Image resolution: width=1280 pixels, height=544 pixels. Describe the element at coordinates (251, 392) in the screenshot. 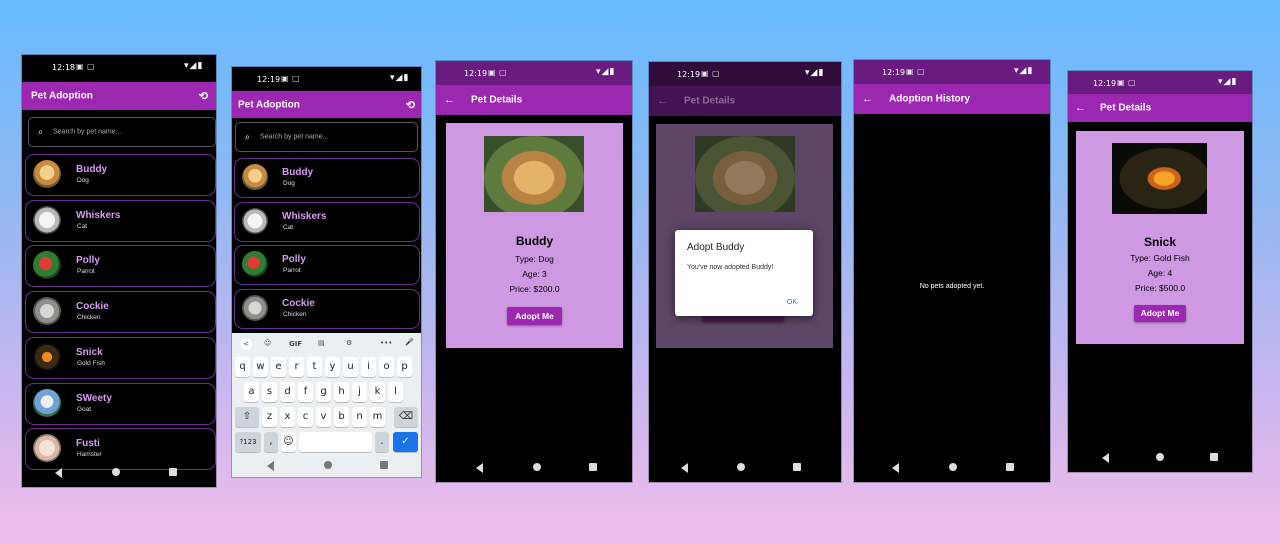

I see `key-a: a` at that location.